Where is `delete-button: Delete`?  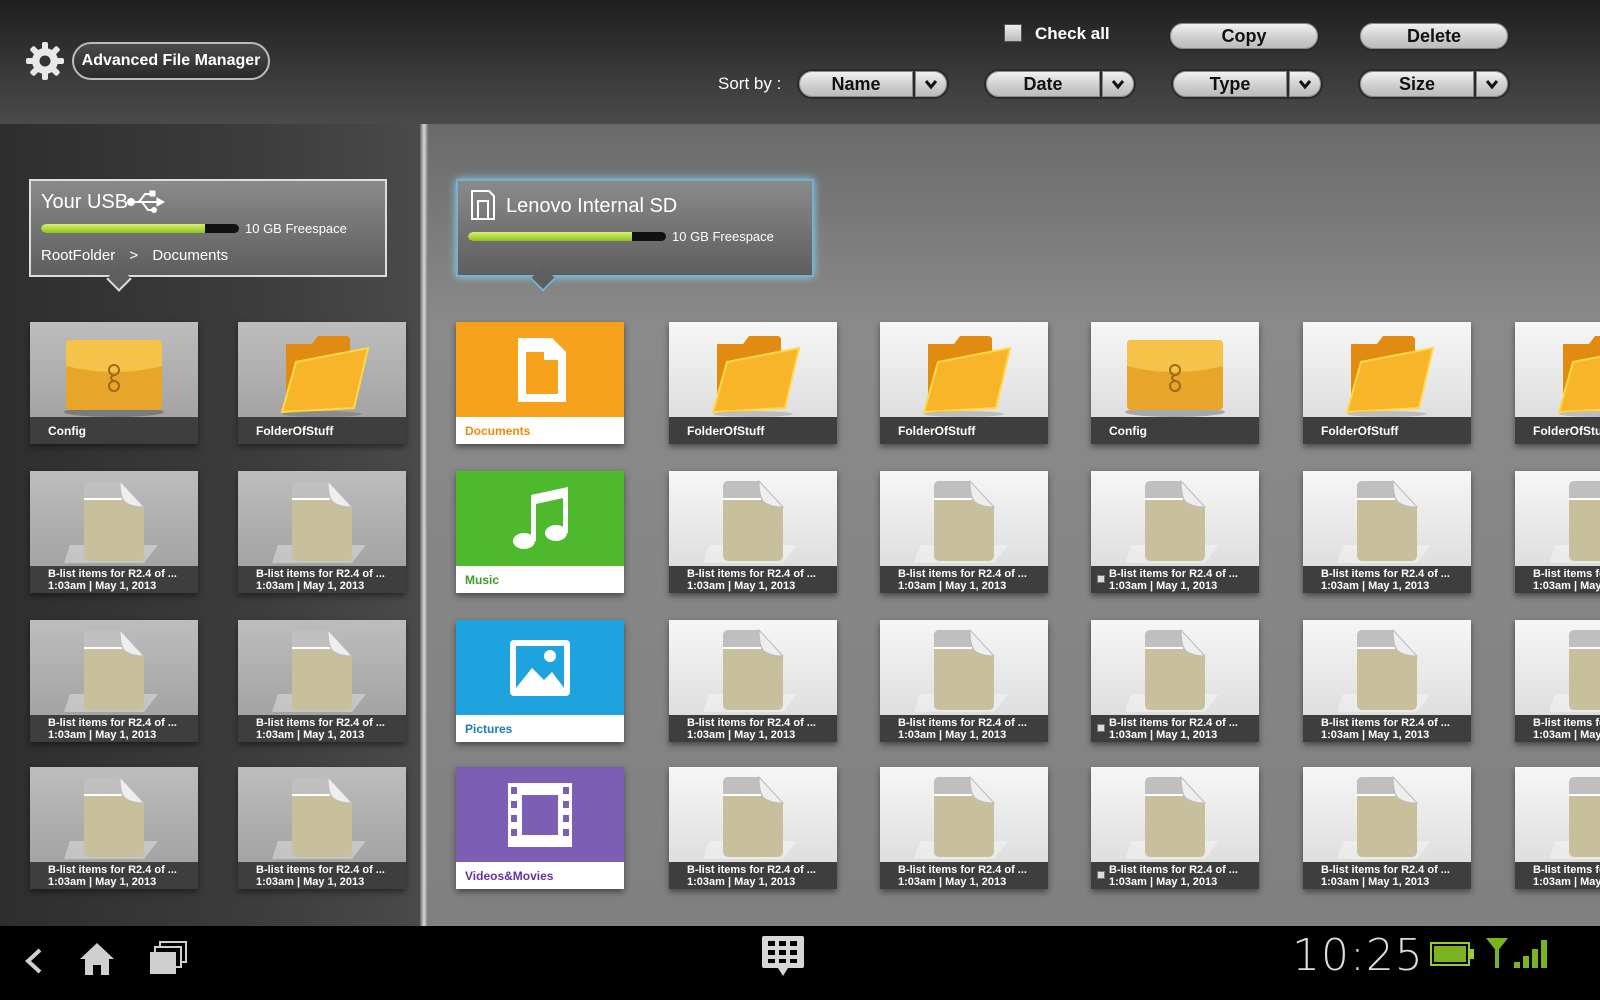 delete-button: Delete is located at coordinates (1434, 36).